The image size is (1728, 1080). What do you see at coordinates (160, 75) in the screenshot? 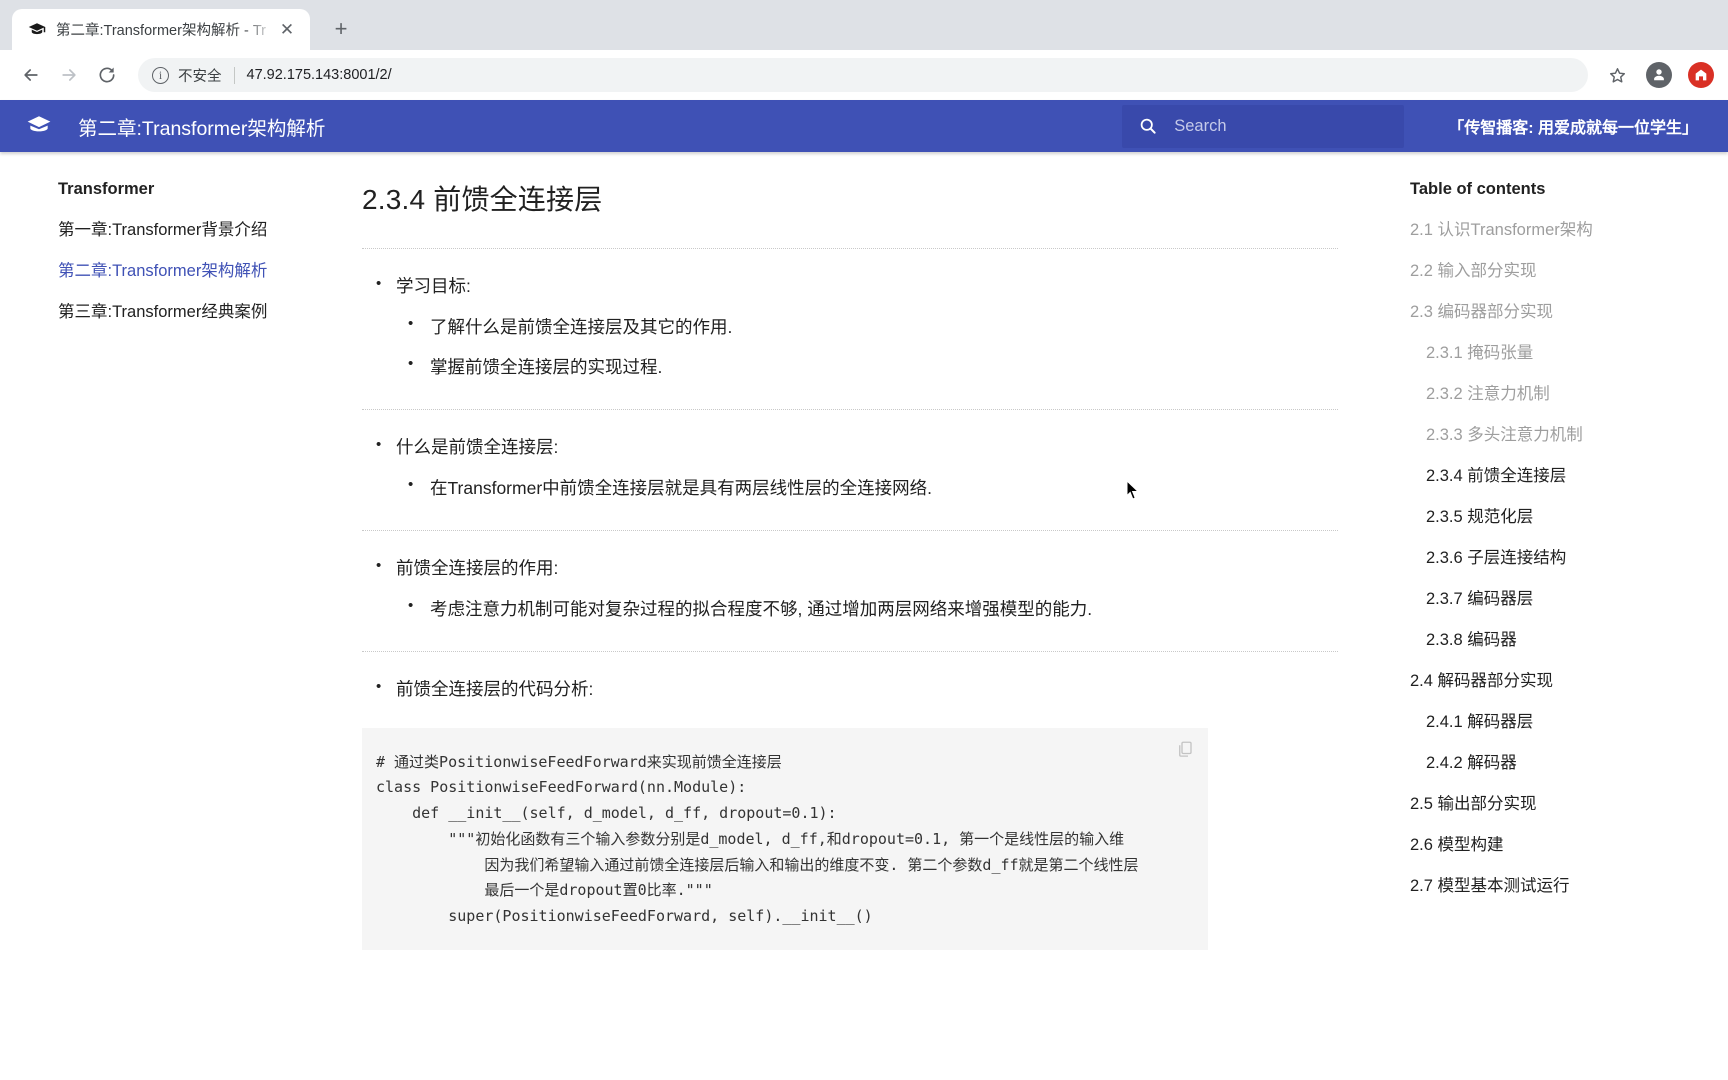
I see `info-icon: i` at bounding box center [160, 75].